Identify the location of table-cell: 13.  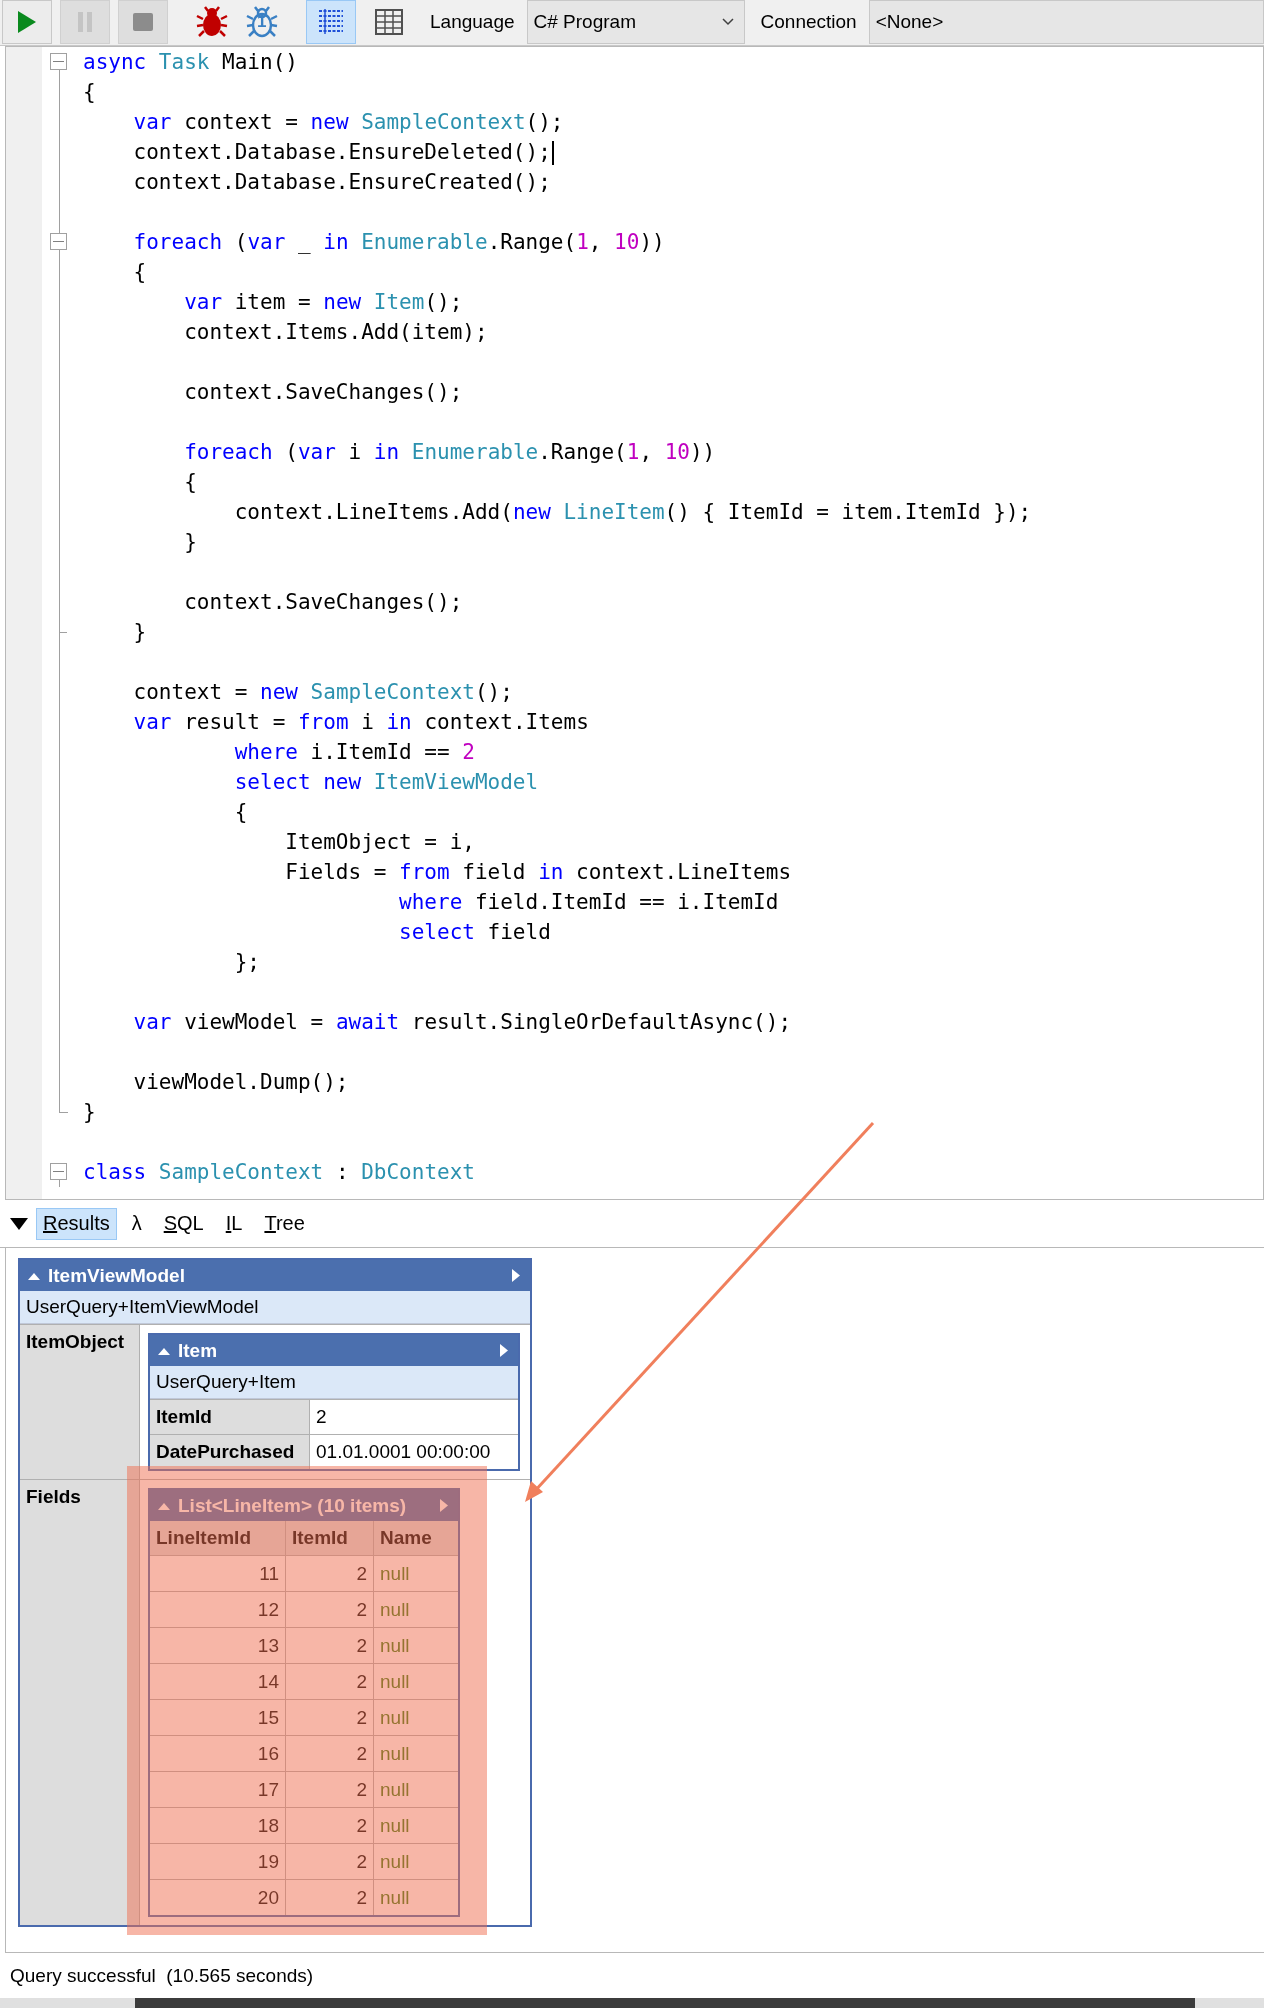
(218, 1645).